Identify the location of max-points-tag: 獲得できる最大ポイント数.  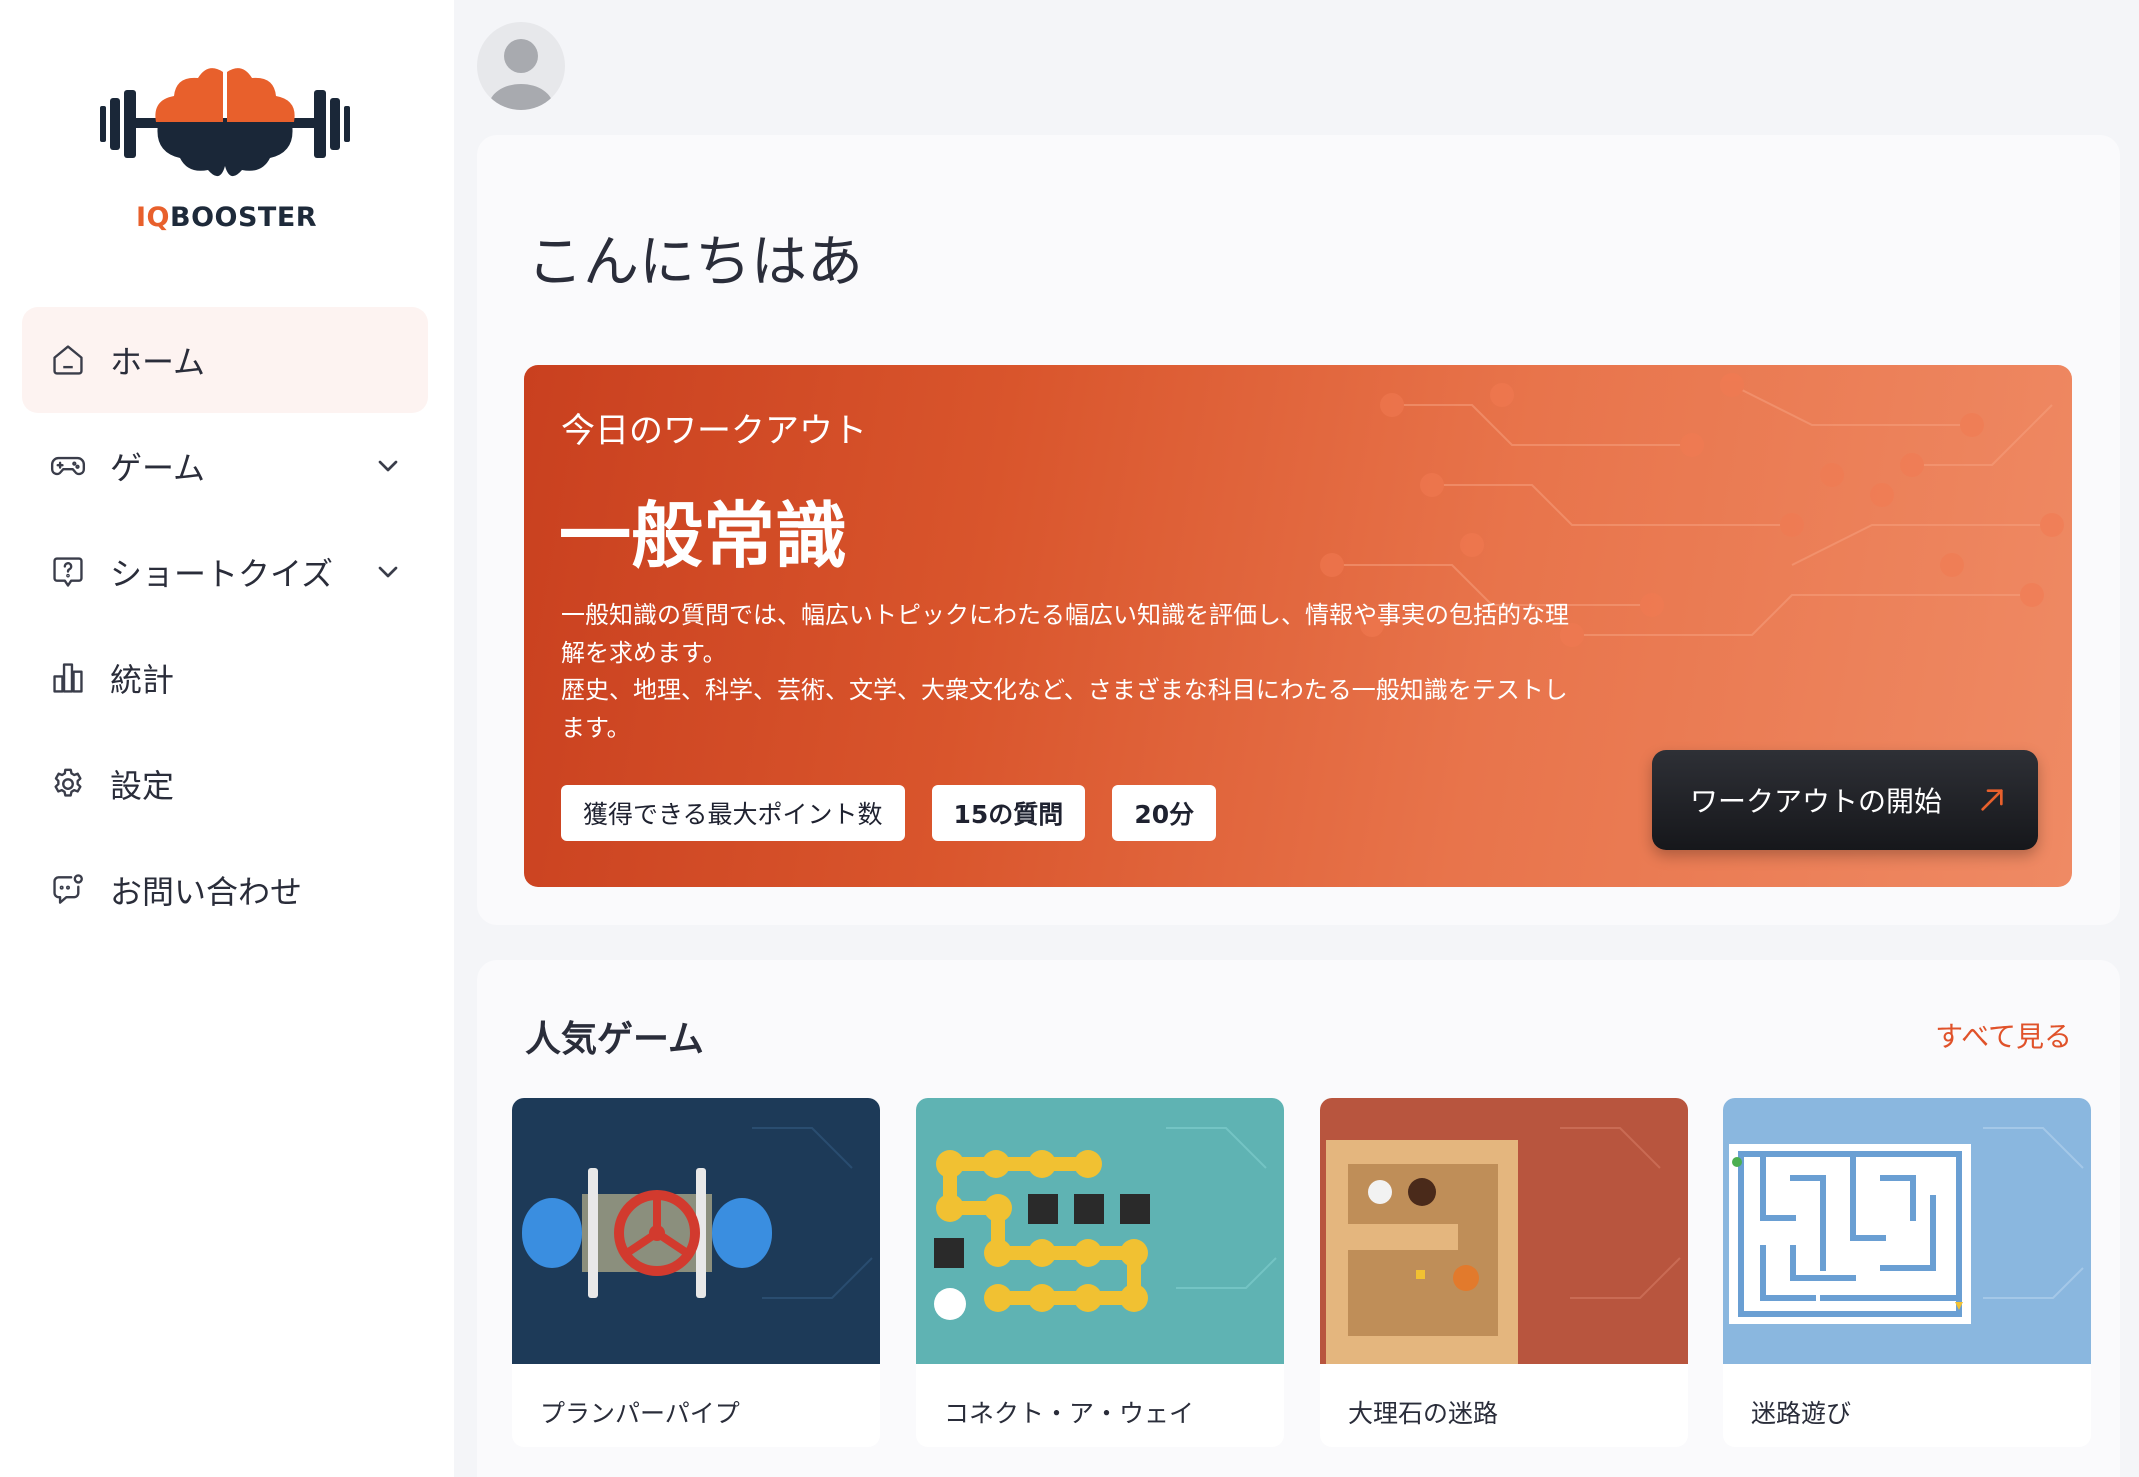
(733, 813).